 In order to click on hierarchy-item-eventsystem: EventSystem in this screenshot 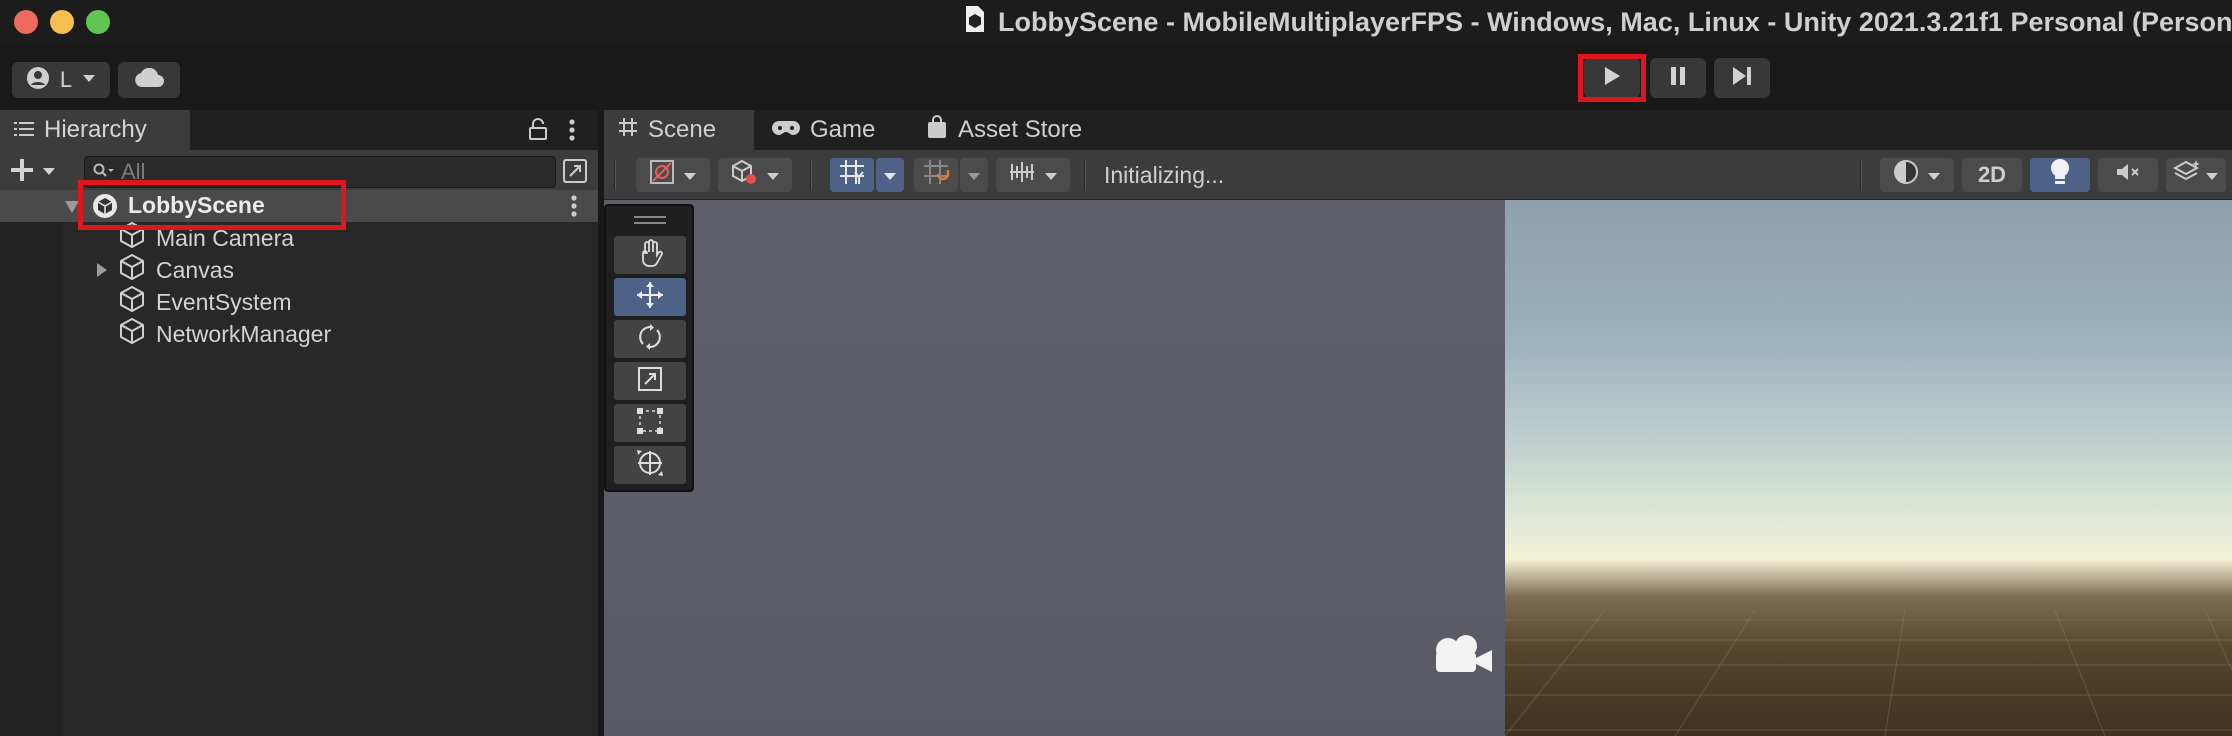, I will do `click(205, 302)`.